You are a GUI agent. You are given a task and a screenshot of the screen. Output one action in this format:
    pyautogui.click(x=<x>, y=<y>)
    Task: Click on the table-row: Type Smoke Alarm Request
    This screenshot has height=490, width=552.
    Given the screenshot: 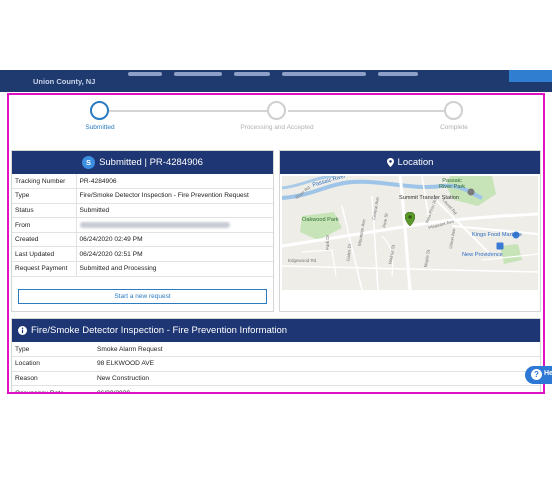 What is the action you would take?
    pyautogui.click(x=276, y=350)
    